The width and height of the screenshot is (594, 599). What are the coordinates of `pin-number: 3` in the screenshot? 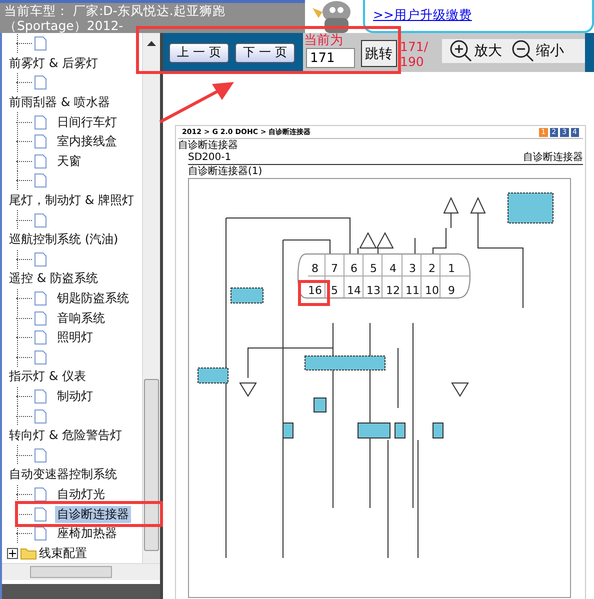 It's located at (412, 268).